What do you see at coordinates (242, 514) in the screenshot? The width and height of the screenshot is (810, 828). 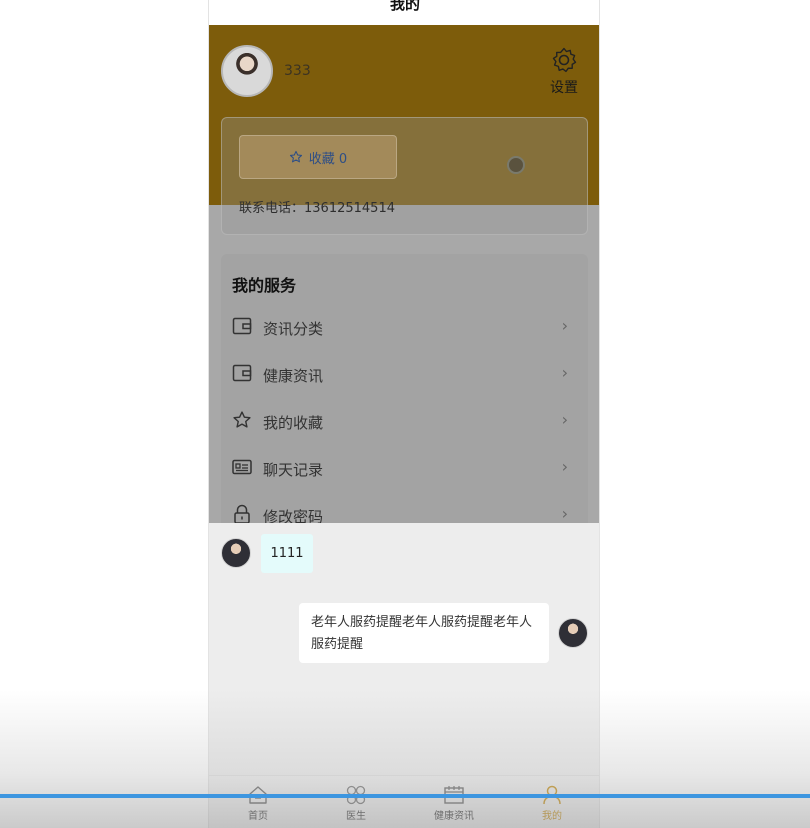 I see `lock-icon` at bounding box center [242, 514].